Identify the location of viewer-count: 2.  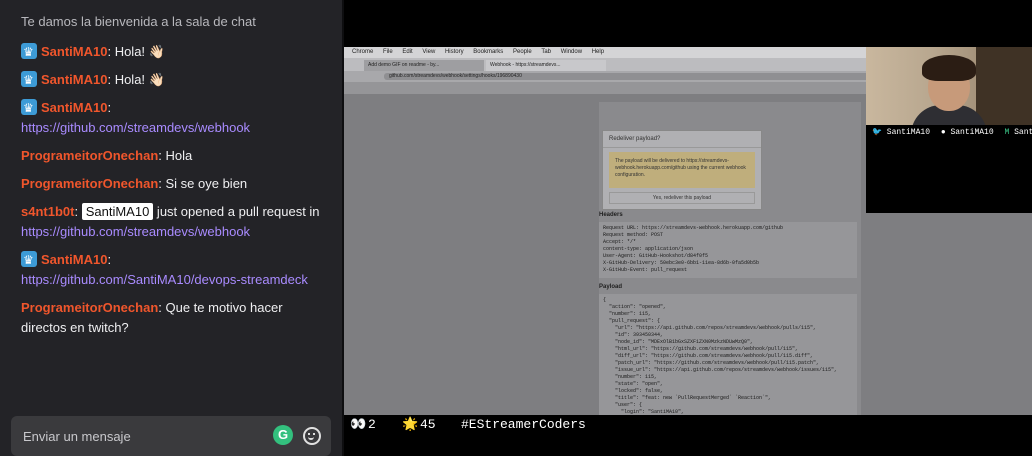
(372, 424).